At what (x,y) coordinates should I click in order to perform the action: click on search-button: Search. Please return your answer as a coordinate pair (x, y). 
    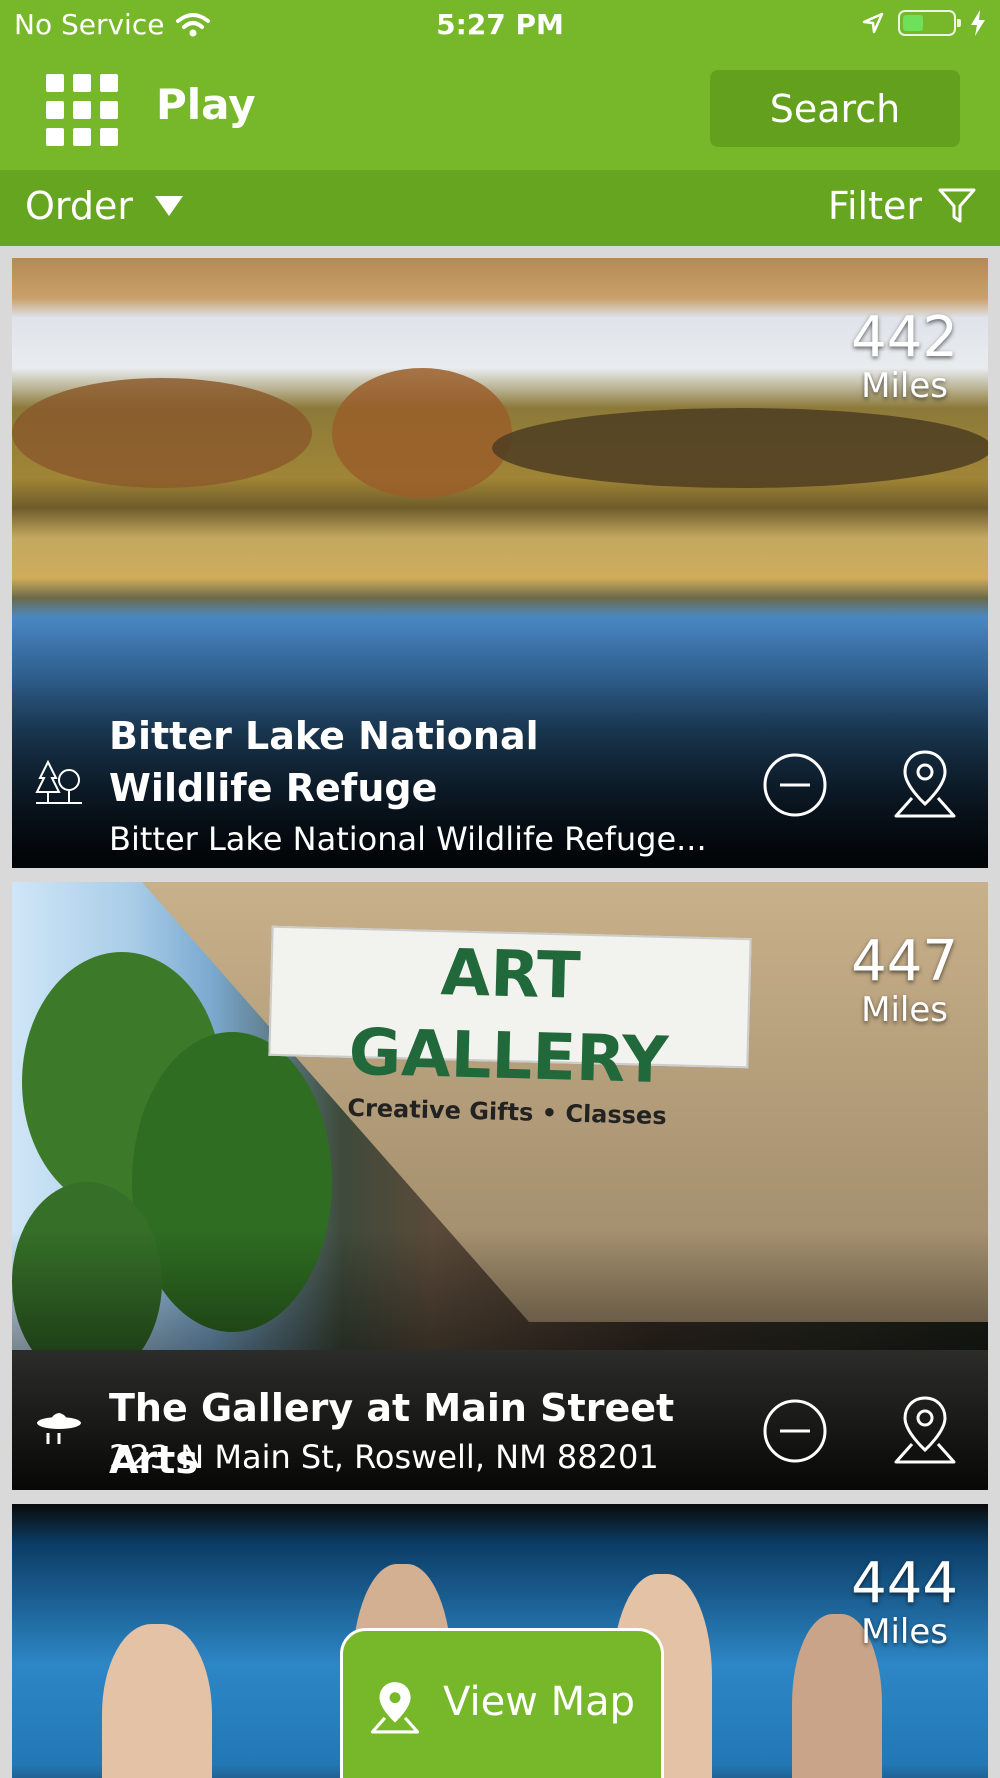
    Looking at the image, I should click on (835, 108).